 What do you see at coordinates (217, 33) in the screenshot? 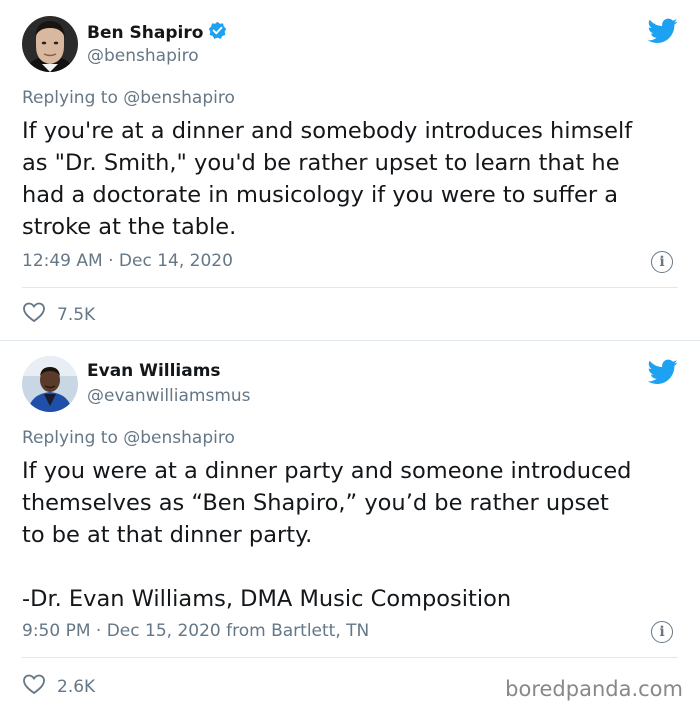
I see `verified-badge-icon` at bounding box center [217, 33].